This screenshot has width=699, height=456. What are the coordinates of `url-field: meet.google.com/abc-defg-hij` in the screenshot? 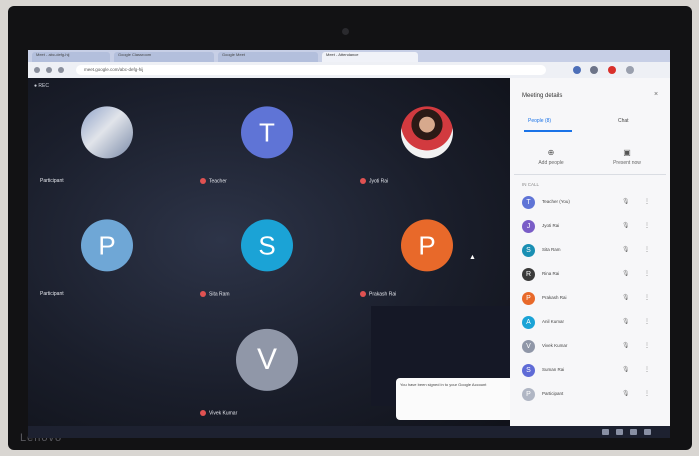 It's located at (311, 70).